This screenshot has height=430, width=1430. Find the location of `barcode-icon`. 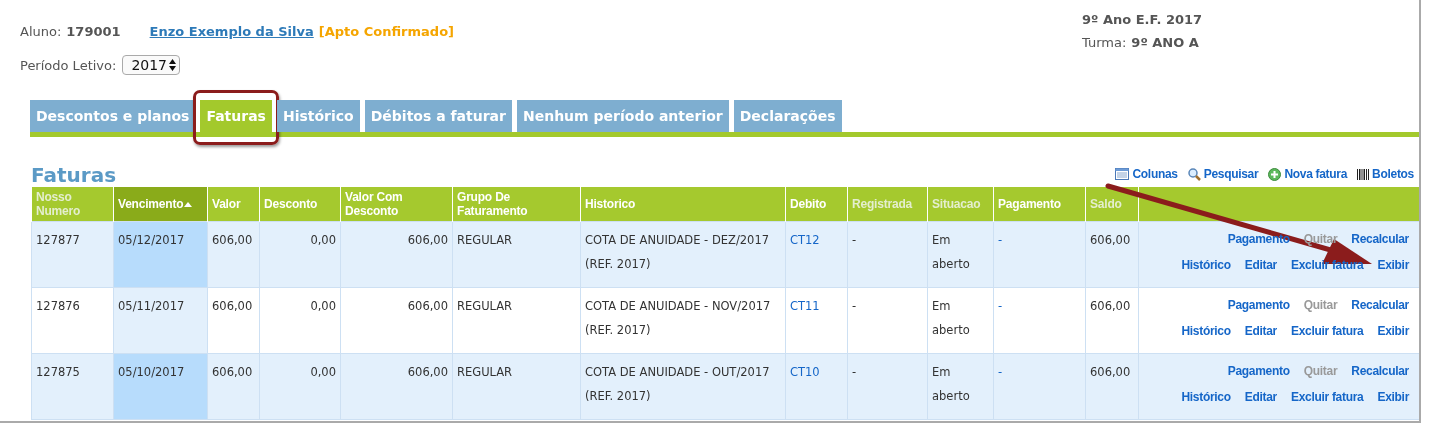

barcode-icon is located at coordinates (1363, 174).